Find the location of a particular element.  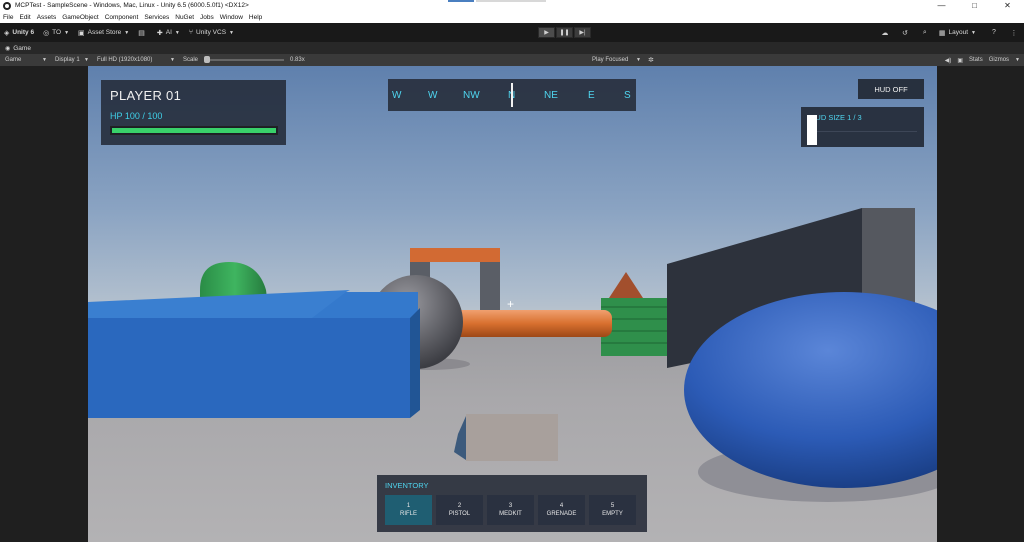

slot-number: 5 is located at coordinates (612, 506).